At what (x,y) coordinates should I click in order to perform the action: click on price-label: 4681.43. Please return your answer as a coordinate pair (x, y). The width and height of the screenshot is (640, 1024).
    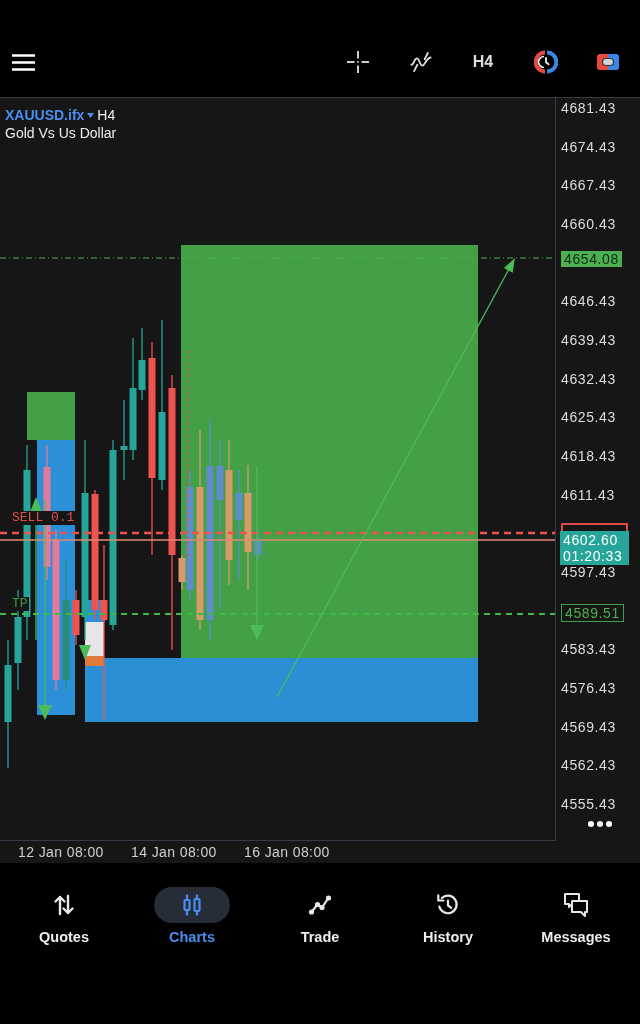
    Looking at the image, I should click on (588, 108).